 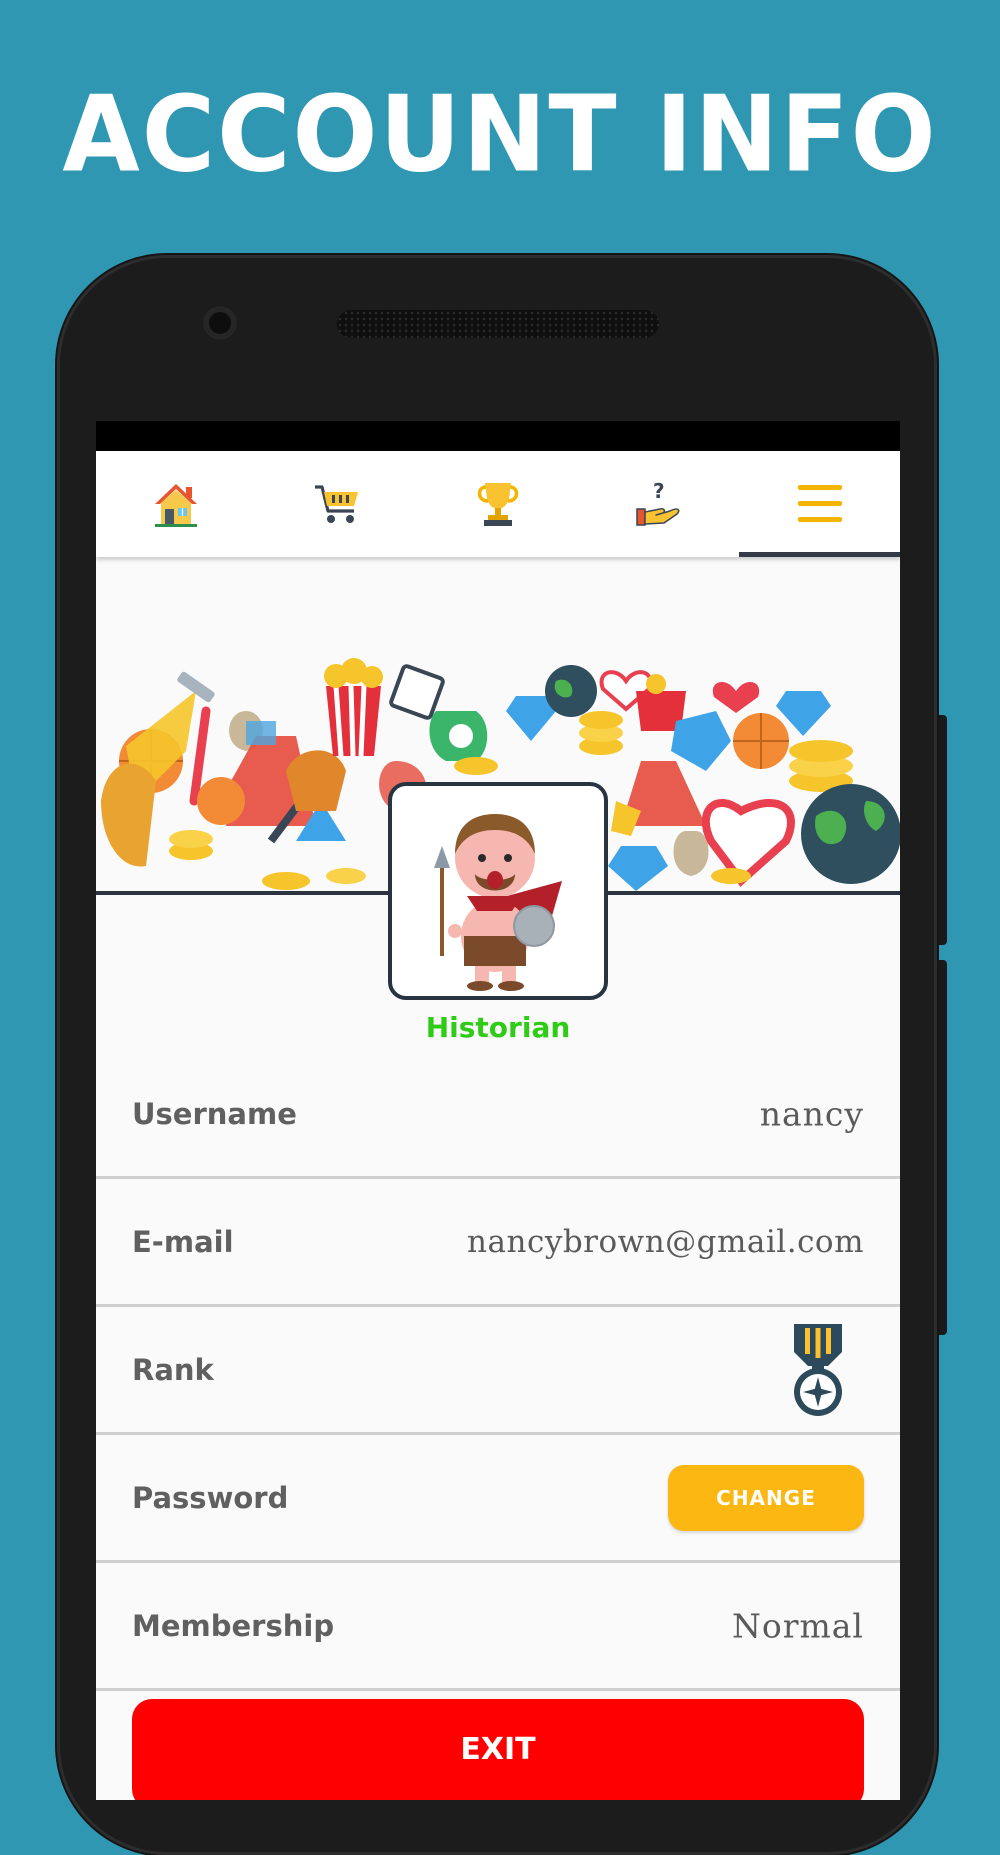 I want to click on nav-shop, so click(x=337, y=504).